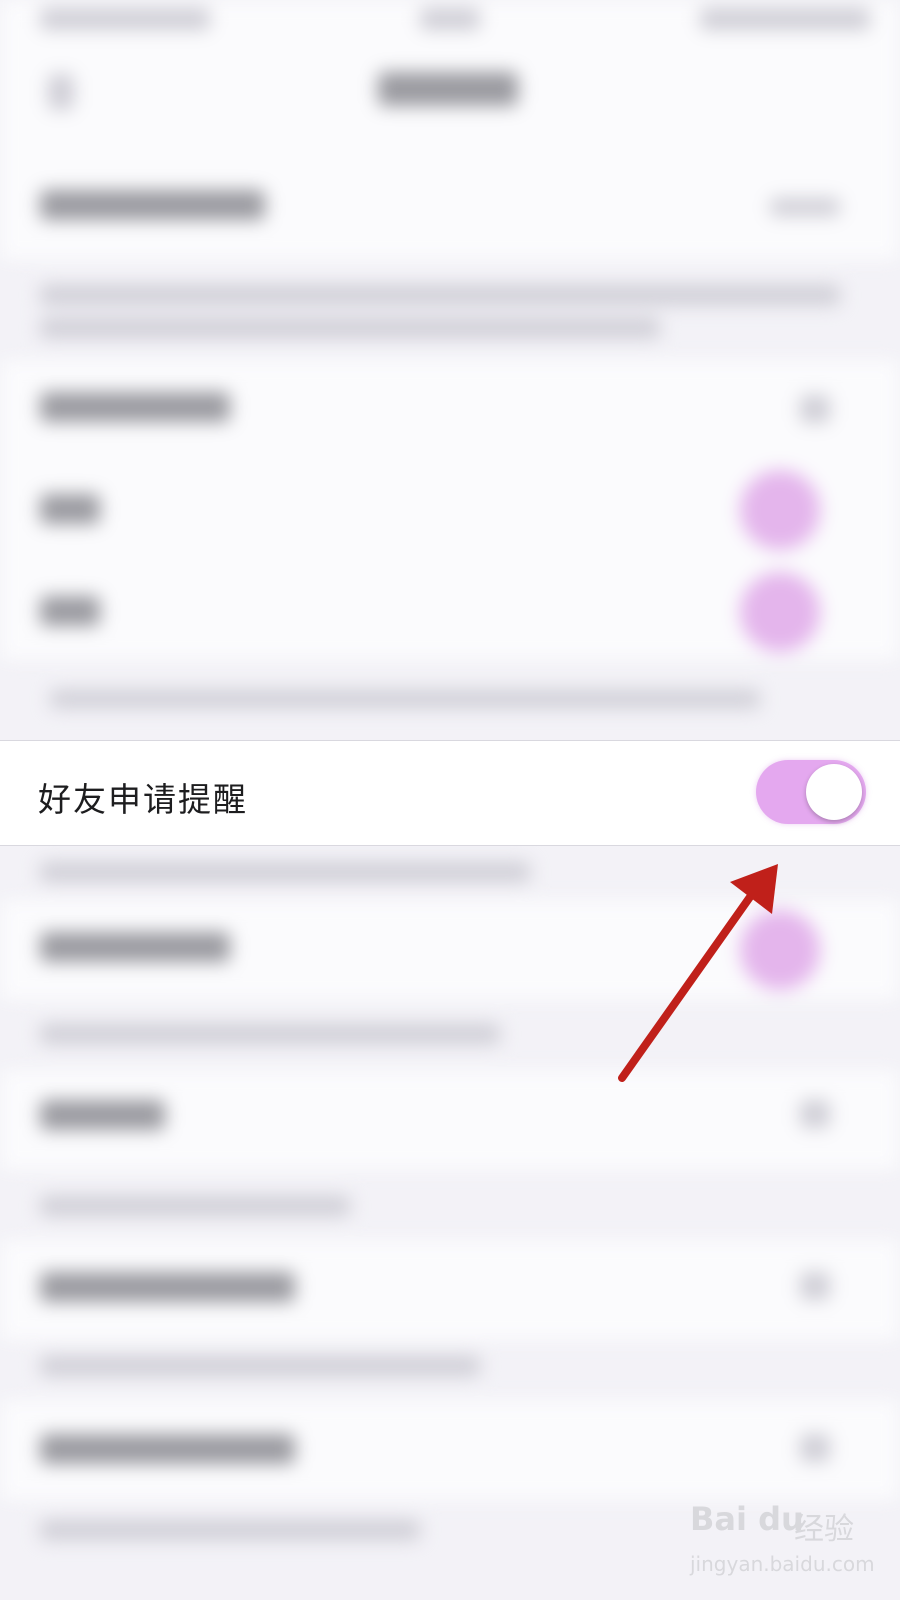 This screenshot has width=900, height=1600. I want to click on baidu-jingyan-watermark: Bai du 经验 jingyan.baidu.com, so click(790, 1545).